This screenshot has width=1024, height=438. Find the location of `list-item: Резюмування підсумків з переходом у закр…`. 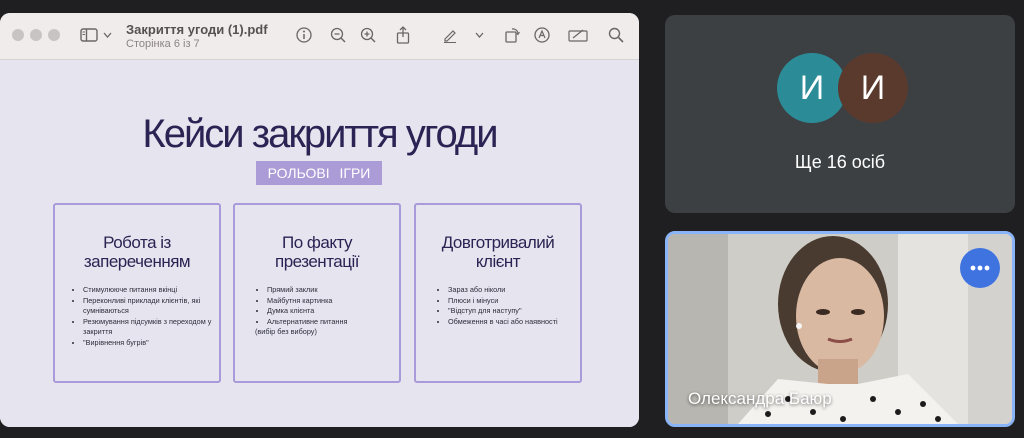

list-item: Резюмування підсумків з переходом у закр… is located at coordinates (148, 327).